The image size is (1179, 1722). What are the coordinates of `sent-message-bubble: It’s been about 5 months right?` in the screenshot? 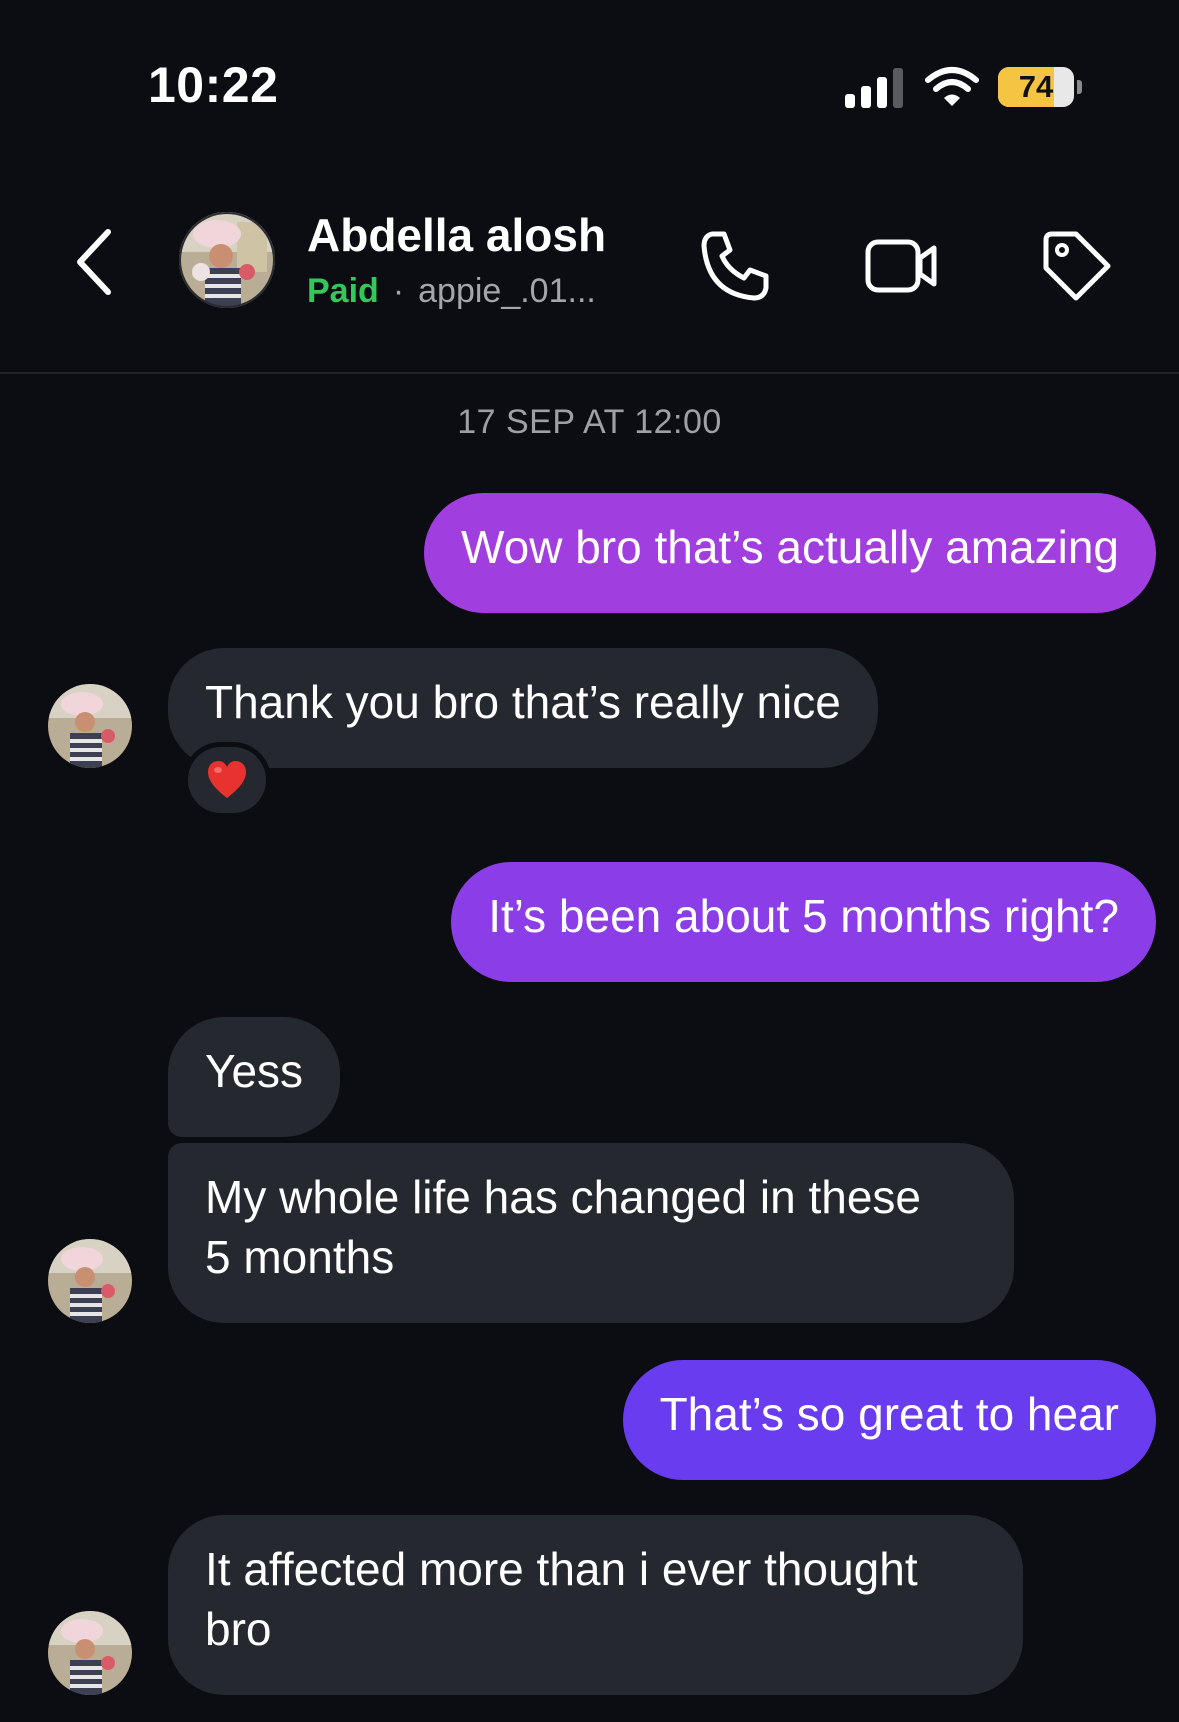 It's located at (803, 922).